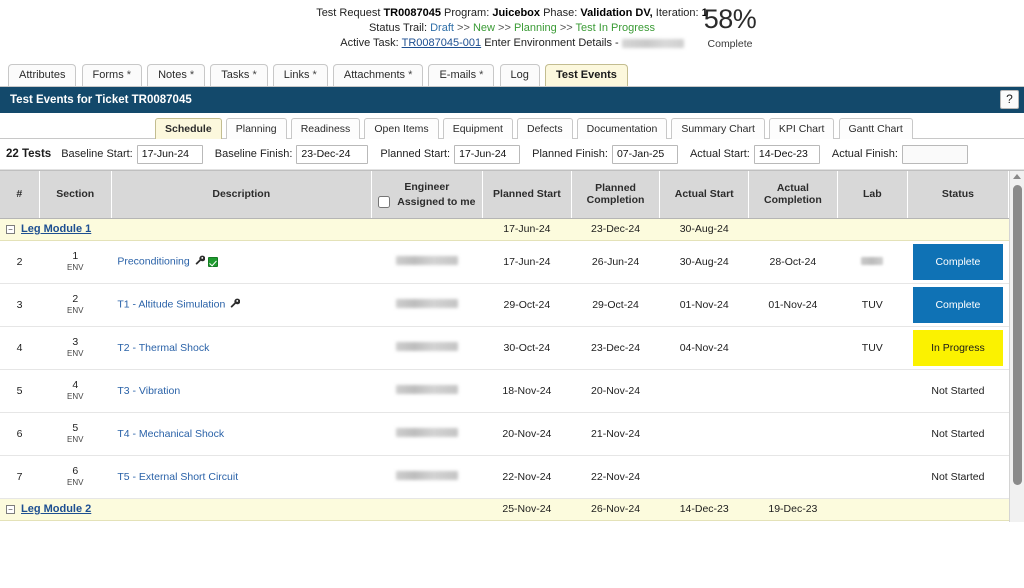 The height and width of the screenshot is (588, 1024). I want to click on assigned-to-me-checkbox, so click(384, 201).